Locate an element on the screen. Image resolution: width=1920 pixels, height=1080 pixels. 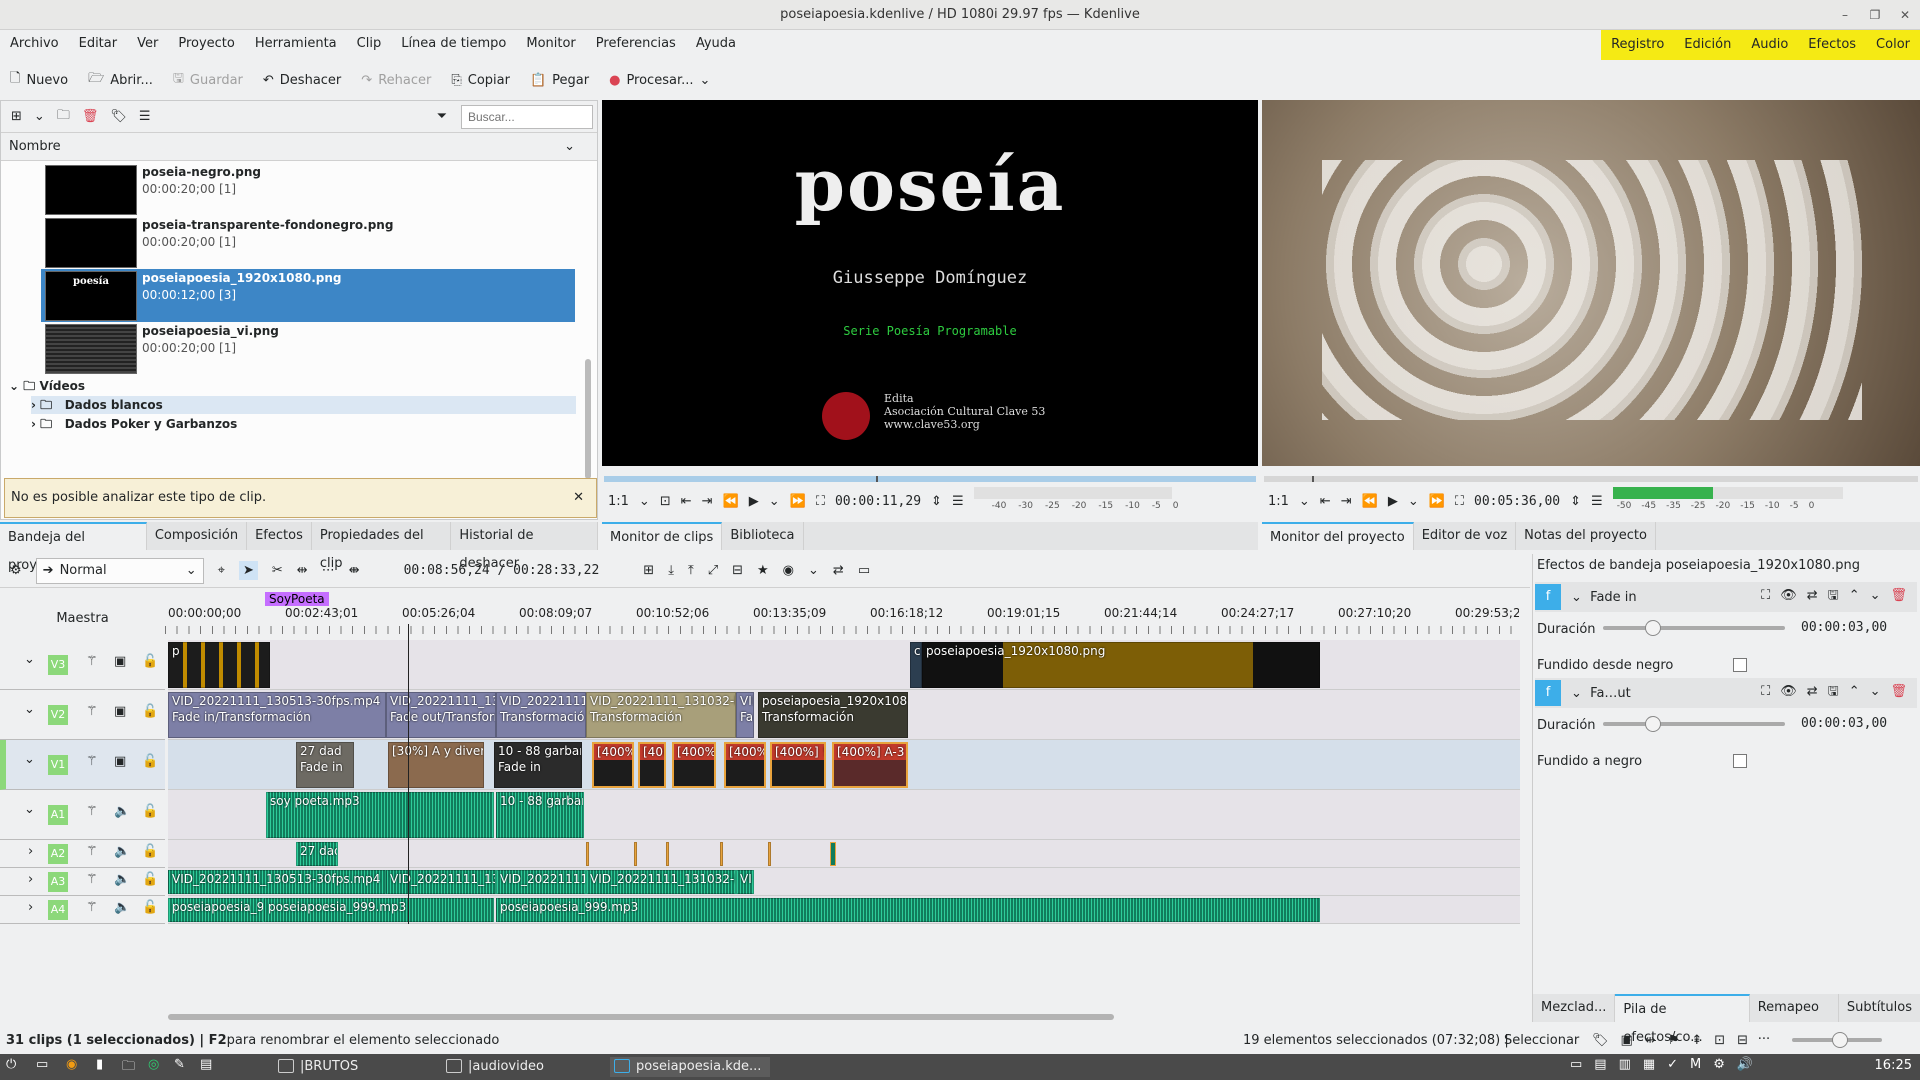
project-seek-bar is located at coordinates (1591, 479).